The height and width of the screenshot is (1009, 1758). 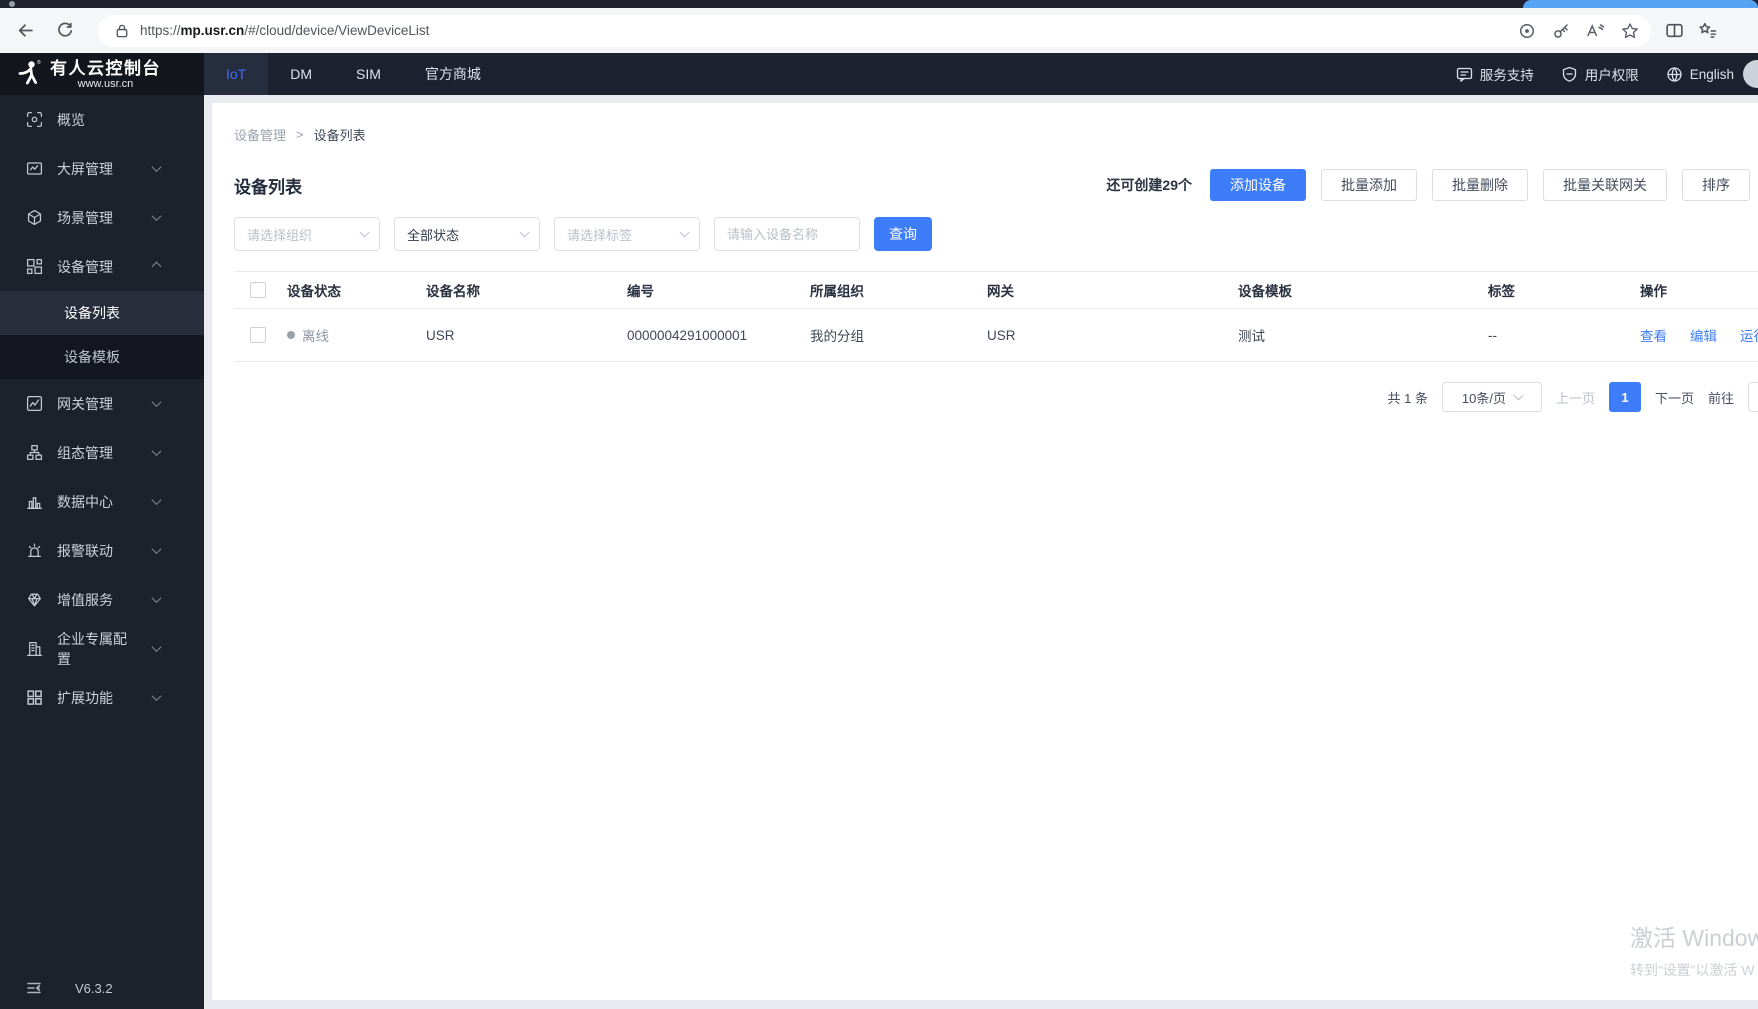 I want to click on favorites-bar-icon, so click(x=1707, y=30).